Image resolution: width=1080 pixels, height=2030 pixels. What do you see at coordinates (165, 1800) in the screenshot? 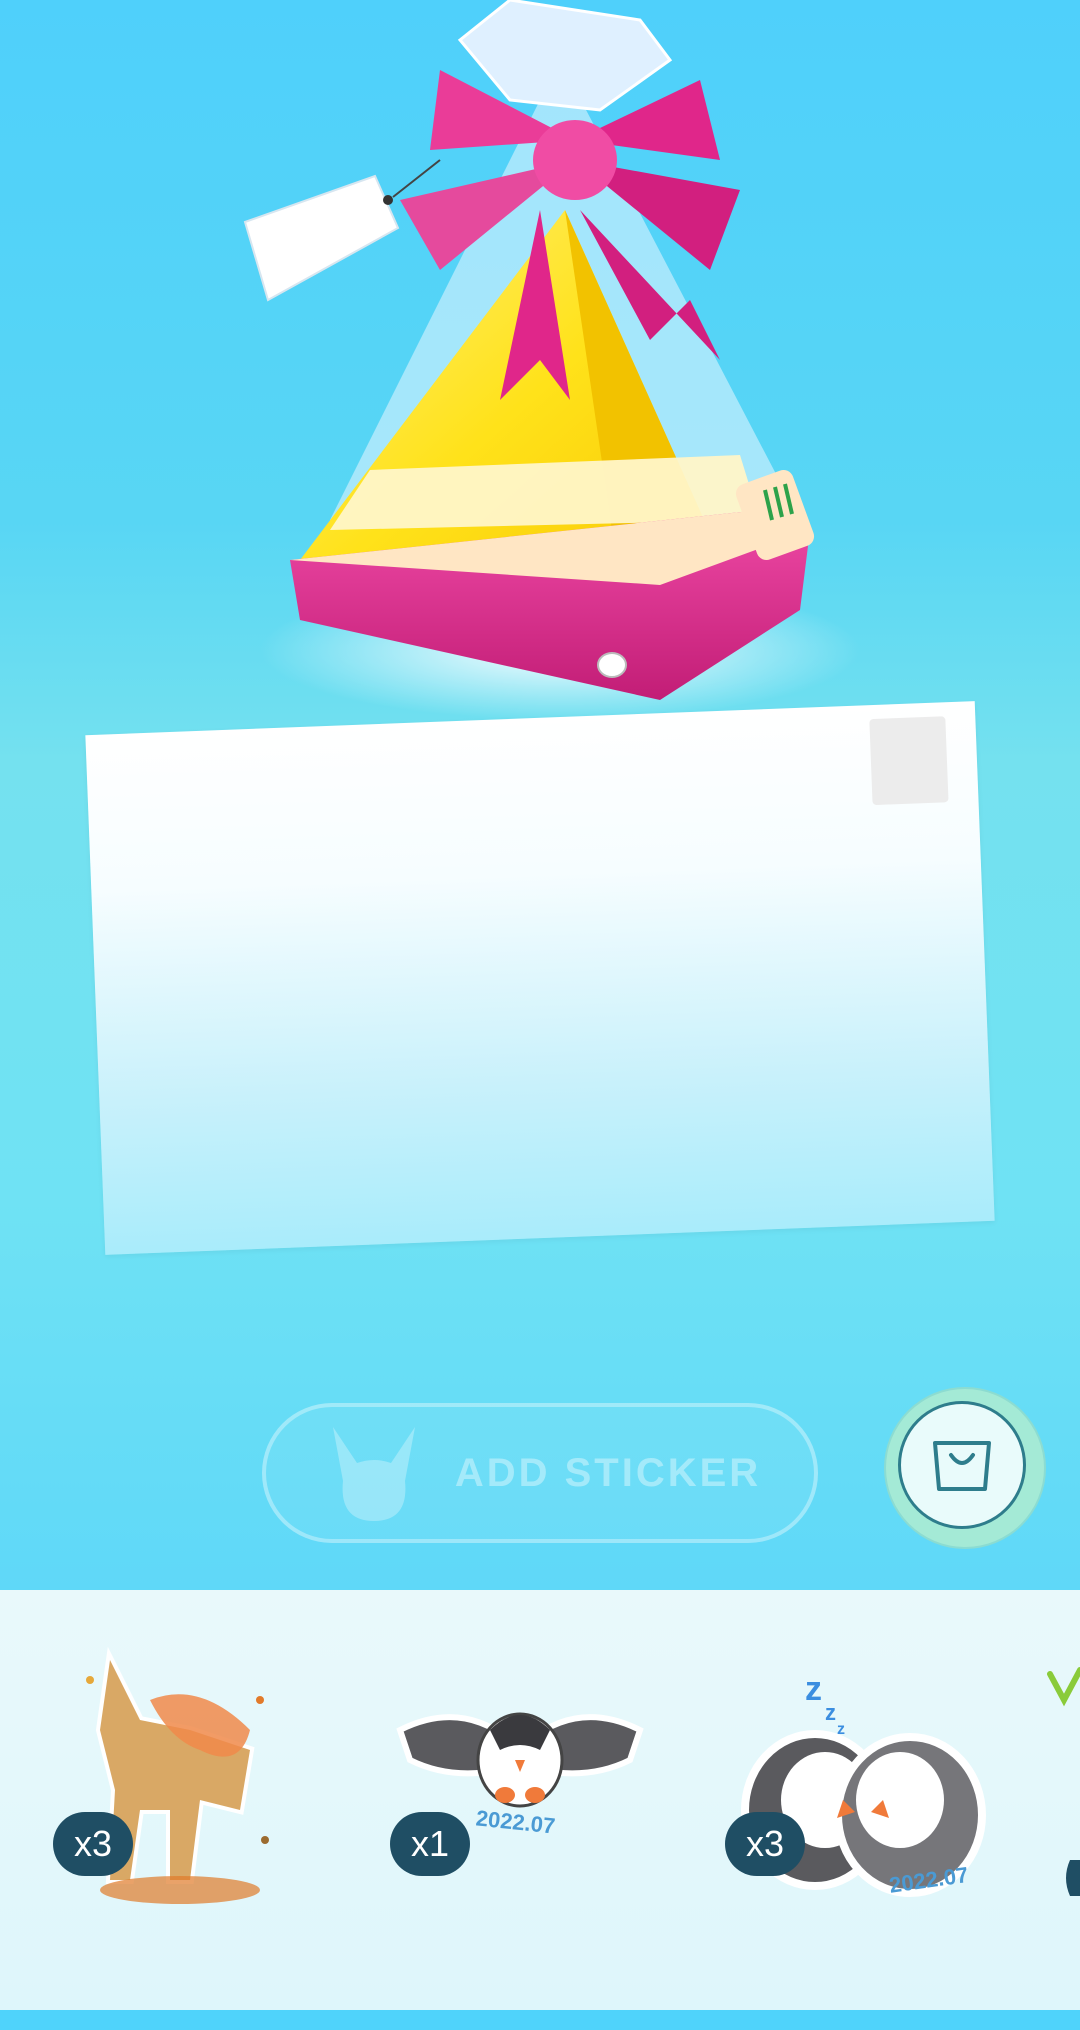
I see `sticker-item: x3` at bounding box center [165, 1800].